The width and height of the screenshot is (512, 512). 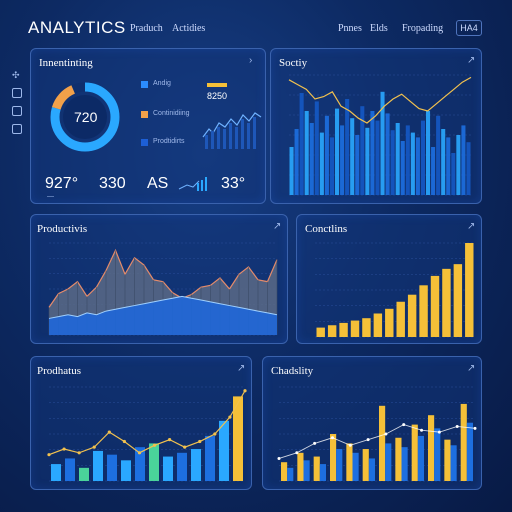 I want to click on panel-title: Conctlins, so click(x=326, y=229).